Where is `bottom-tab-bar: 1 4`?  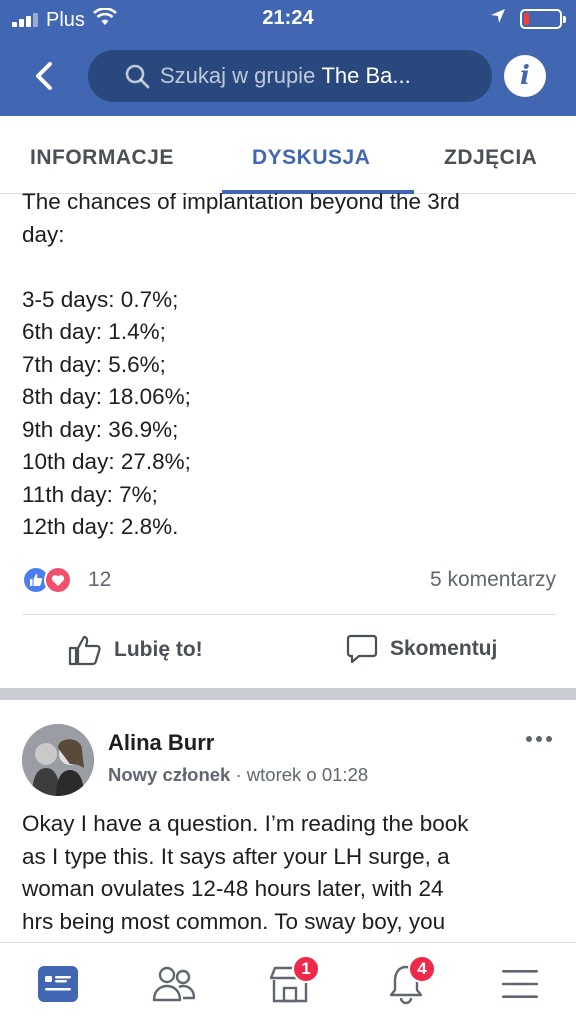
bottom-tab-bar: 1 4 is located at coordinates (288, 983).